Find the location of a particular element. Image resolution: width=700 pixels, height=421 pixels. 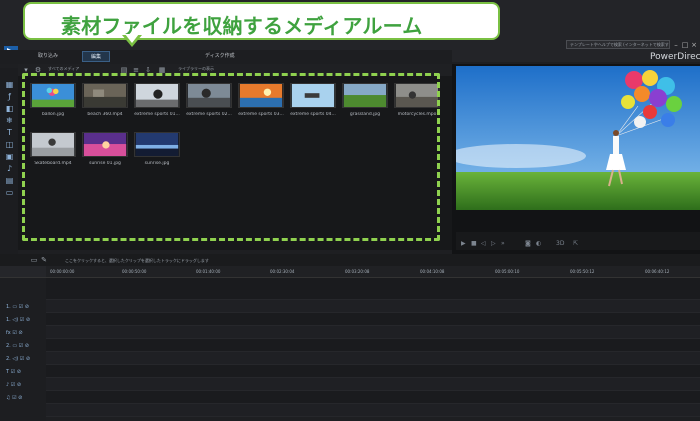

ruler-tick: 00:04:10:08 is located at coordinates (432, 271).